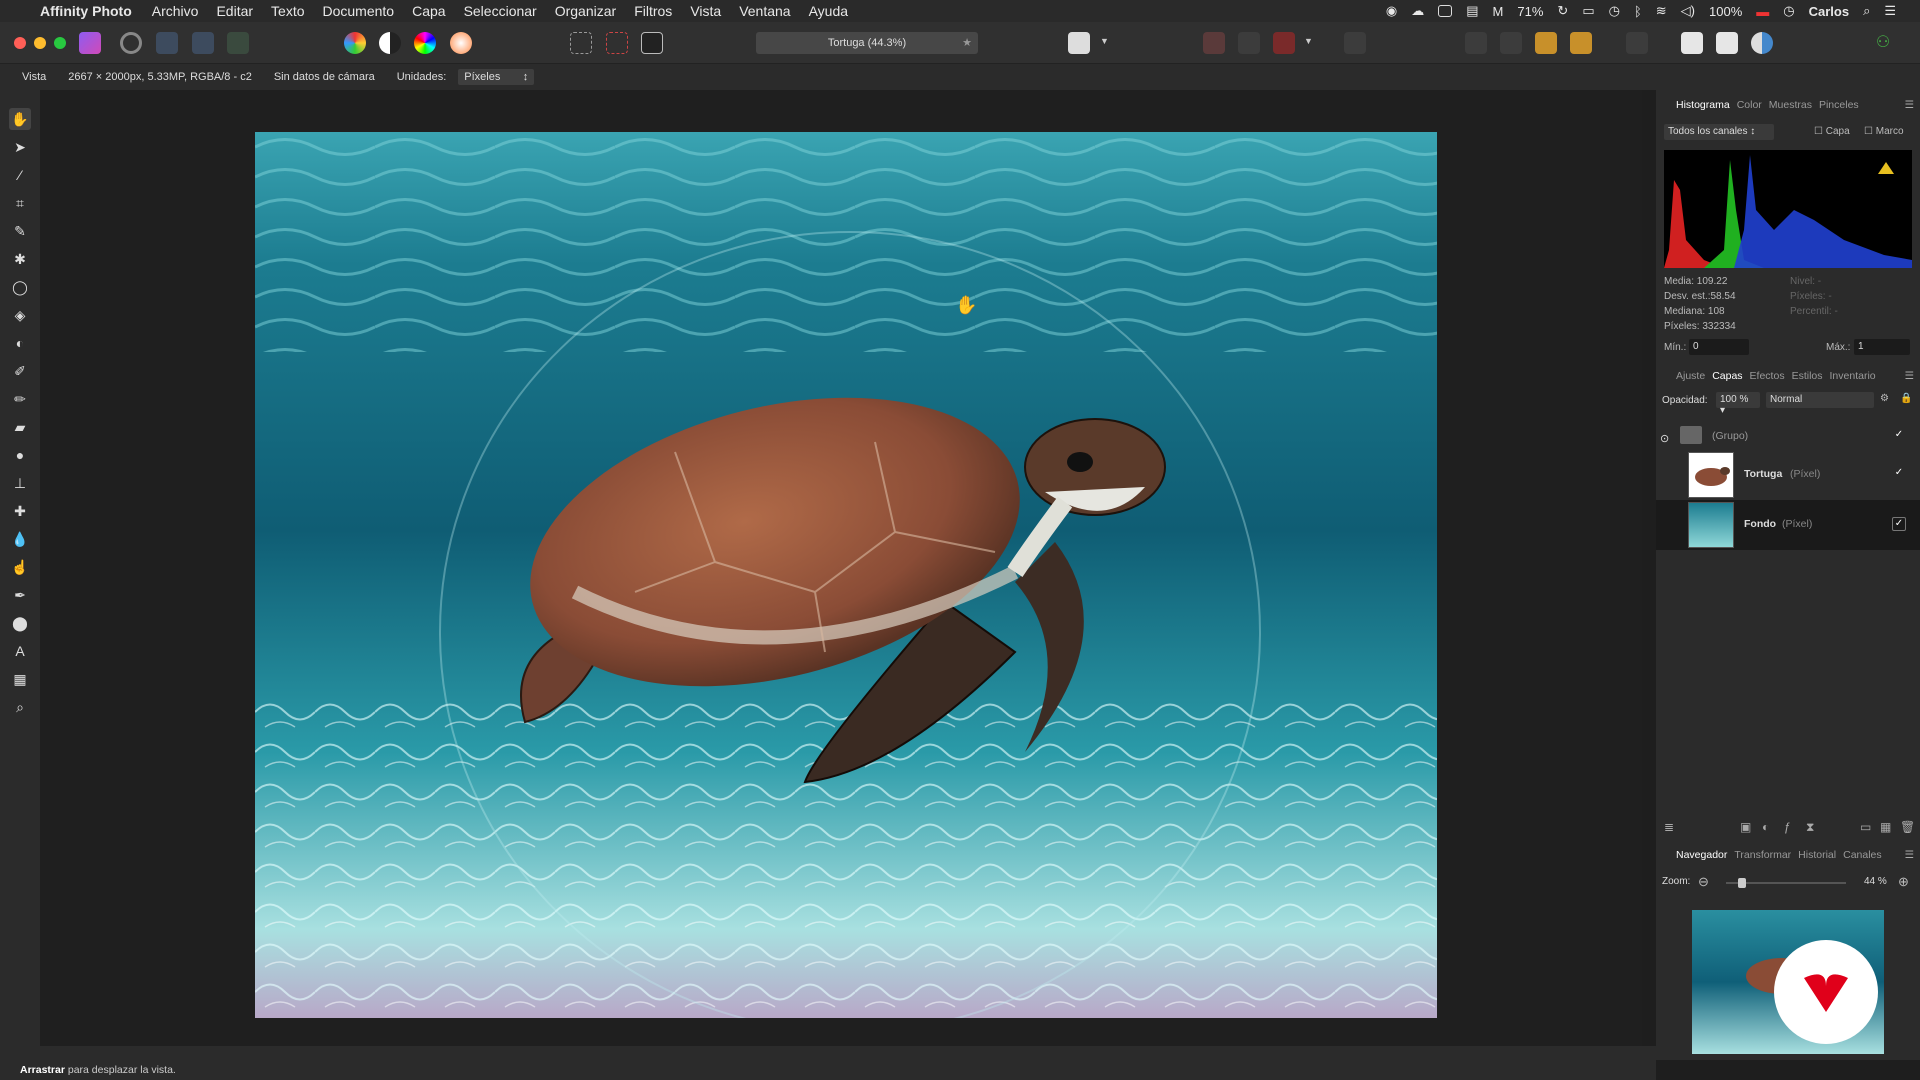 This screenshot has width=1920, height=1080. I want to click on clock-icon: ◷, so click(1788, 11).